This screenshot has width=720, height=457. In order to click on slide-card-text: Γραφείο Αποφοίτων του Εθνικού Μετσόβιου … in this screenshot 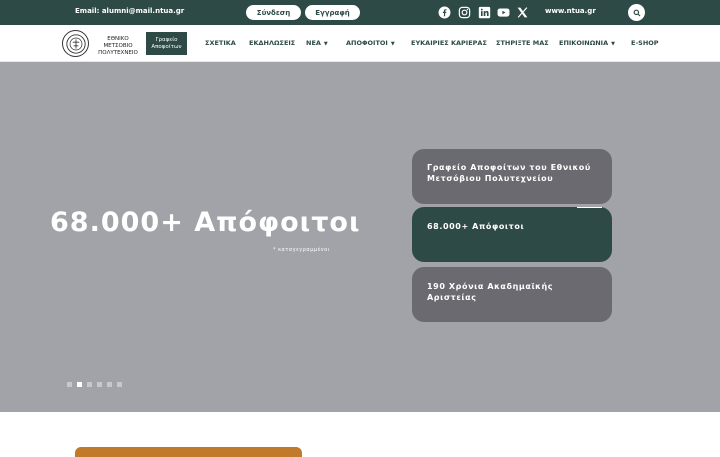, I will do `click(509, 173)`.